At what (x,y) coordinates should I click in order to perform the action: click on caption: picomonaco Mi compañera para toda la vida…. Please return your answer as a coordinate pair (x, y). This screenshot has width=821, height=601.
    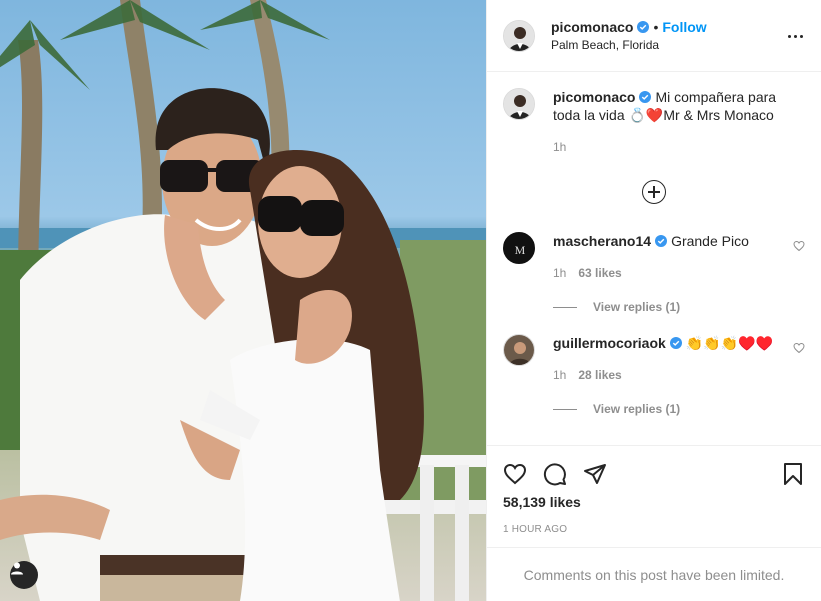
    Looking at the image, I should click on (654, 122).